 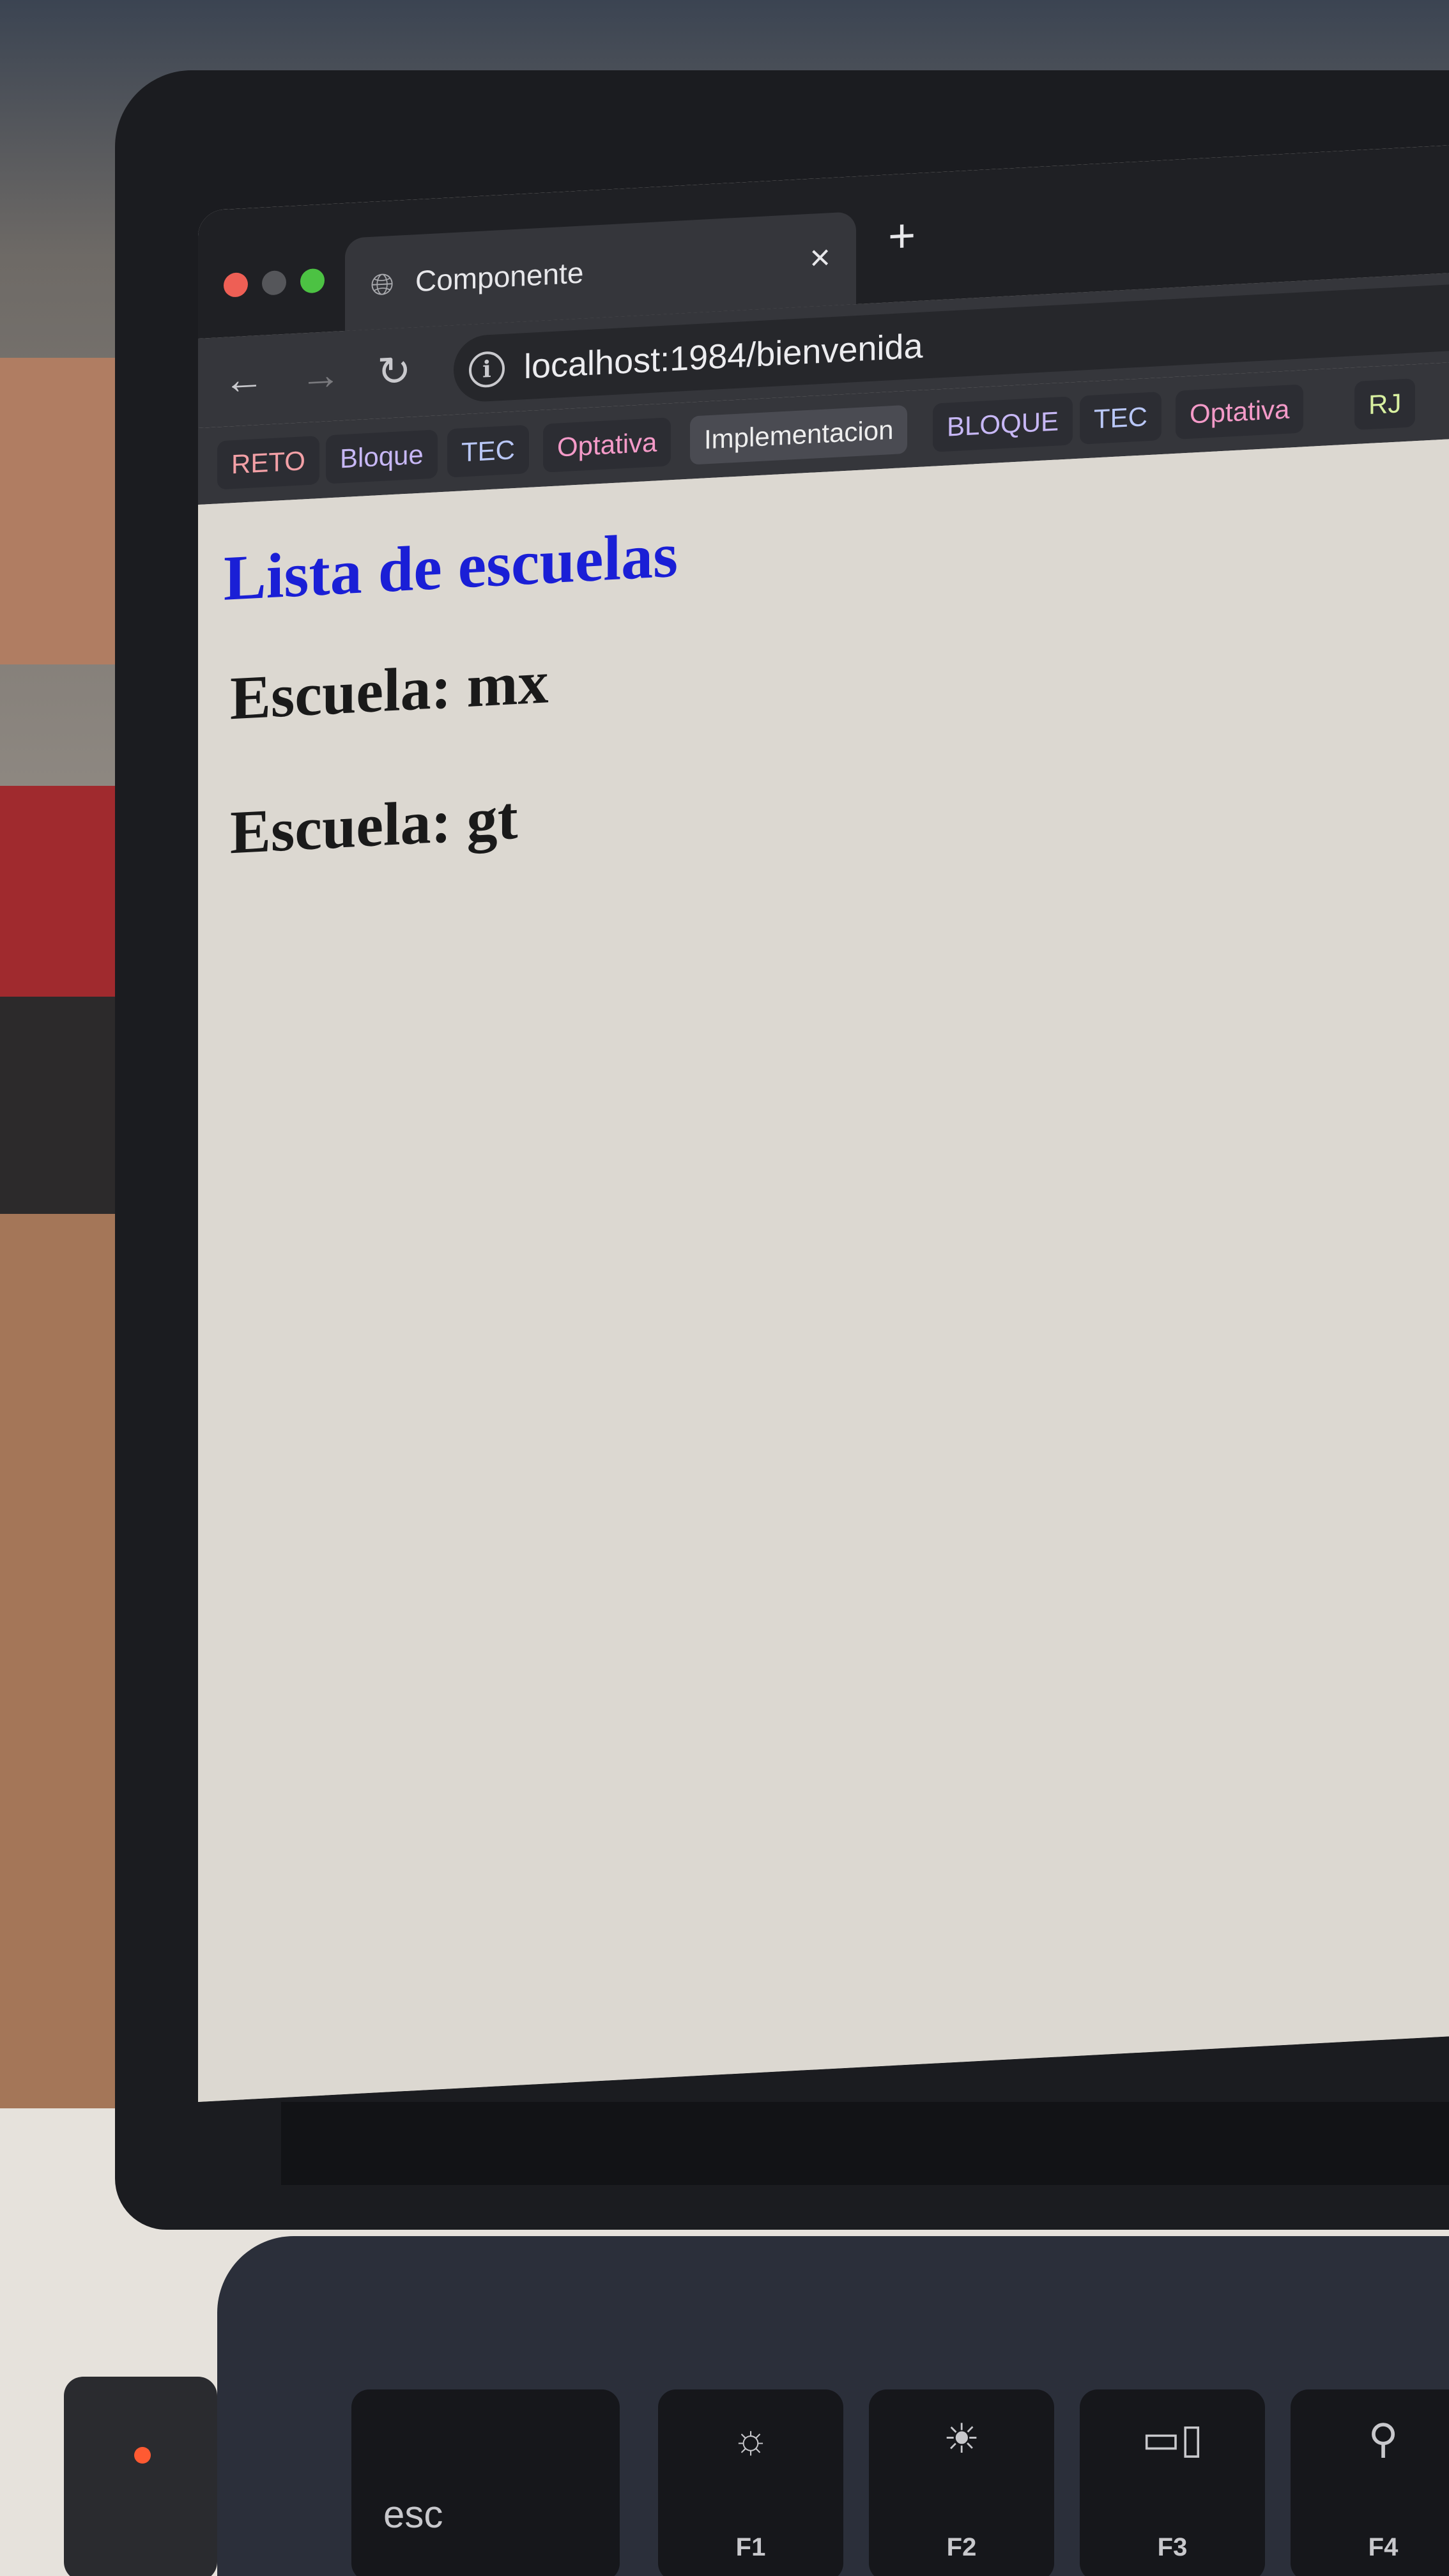 I want to click on bookmark-bloque: Bloque, so click(x=382, y=456).